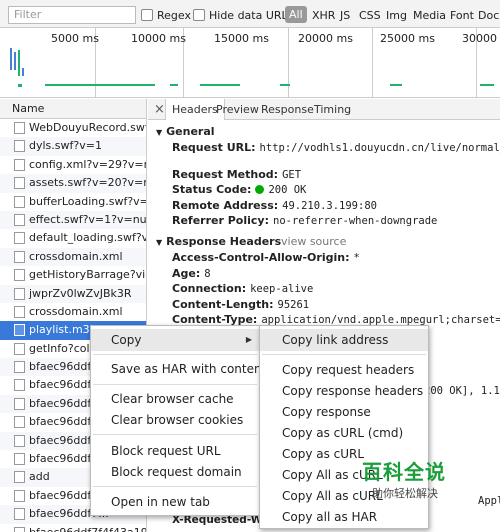  I want to click on request-name: bfaec96ddf7f4f43a197, so click(87, 529).